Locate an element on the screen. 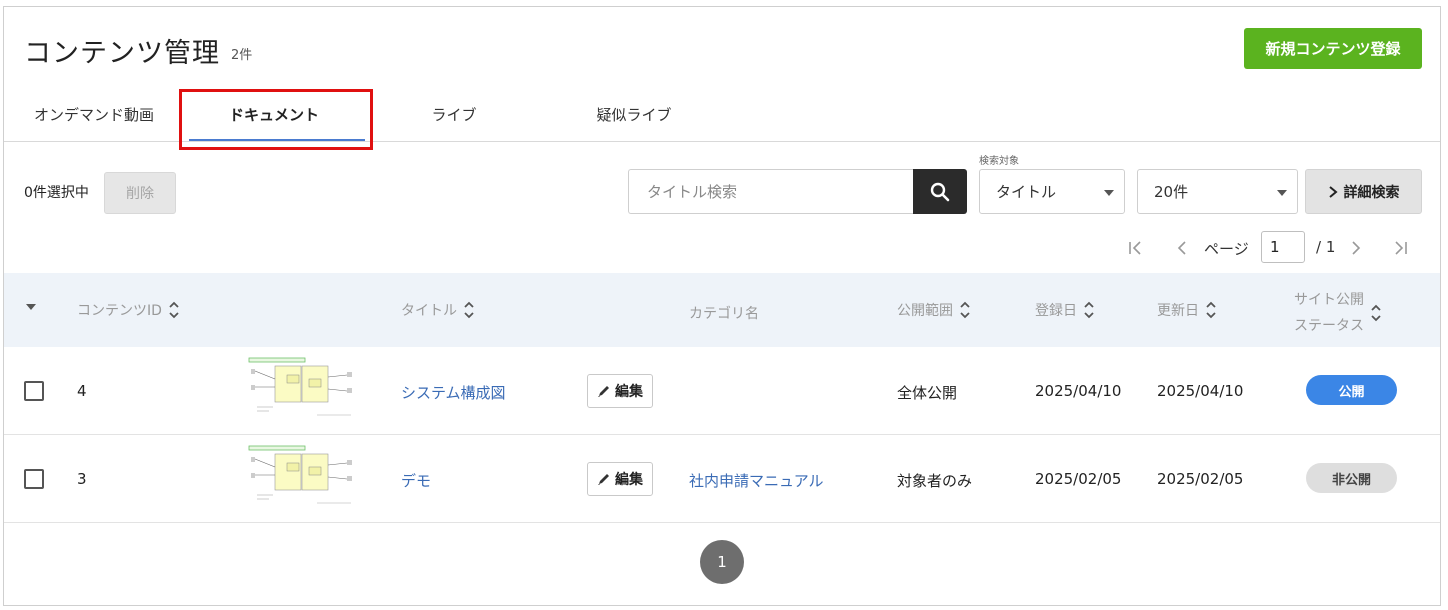 This screenshot has height=610, width=1448. select-all-toggle is located at coordinates (31, 307).